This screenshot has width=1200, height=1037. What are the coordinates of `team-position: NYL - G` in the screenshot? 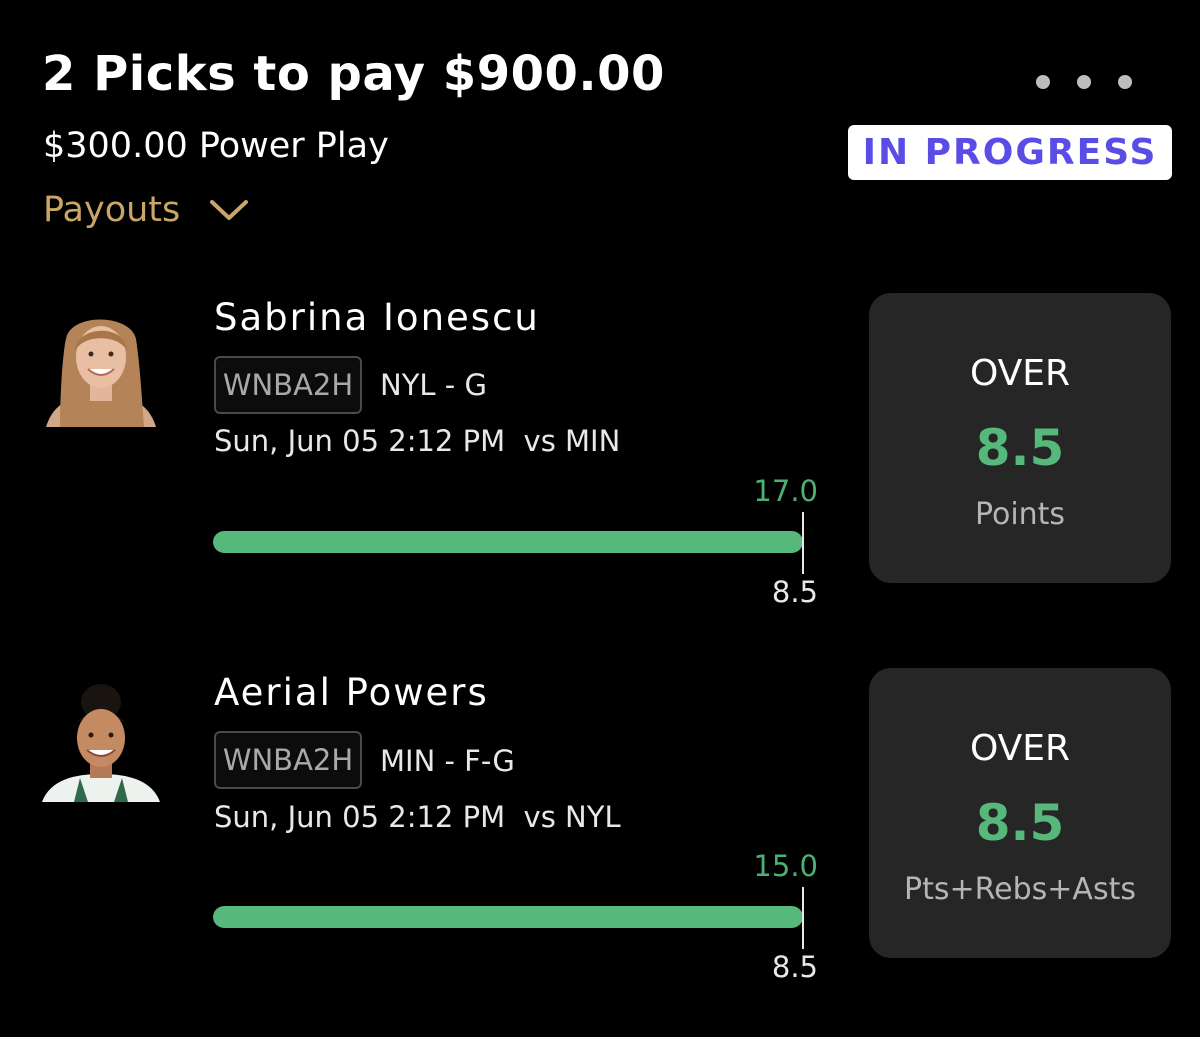 It's located at (433, 385).